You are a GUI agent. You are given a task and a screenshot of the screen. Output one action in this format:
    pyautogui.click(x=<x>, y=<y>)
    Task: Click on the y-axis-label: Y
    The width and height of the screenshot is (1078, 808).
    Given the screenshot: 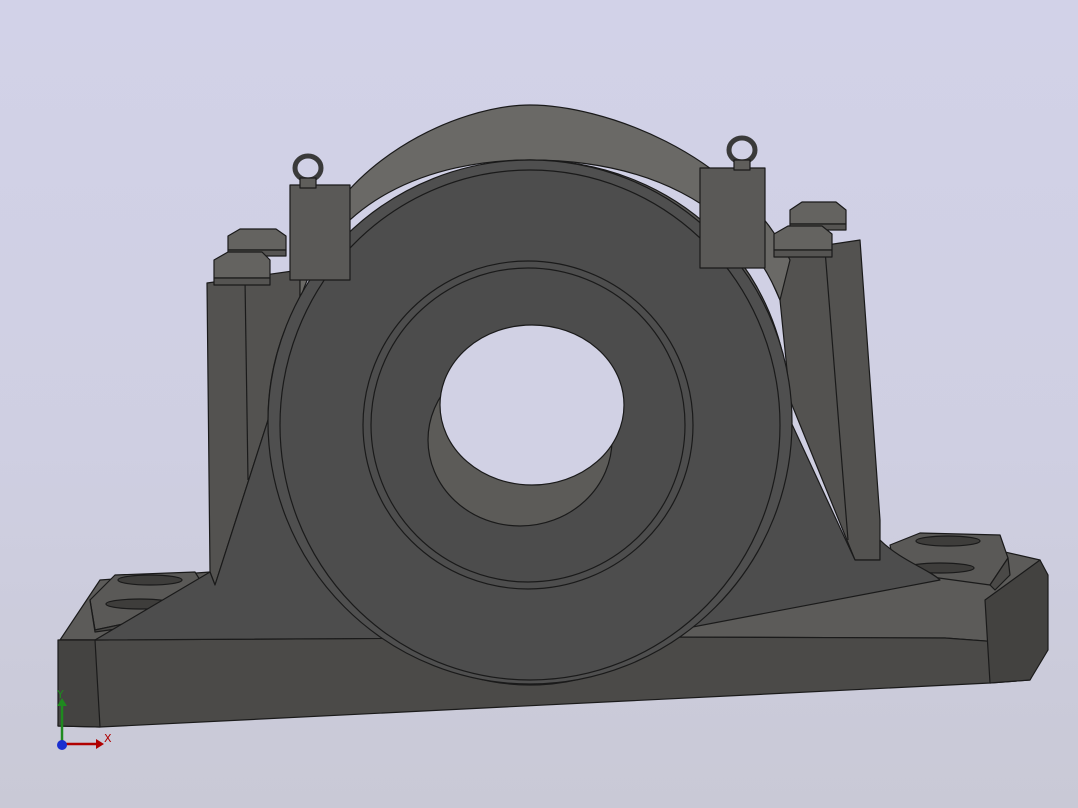 What is the action you would take?
    pyautogui.click(x=60, y=694)
    